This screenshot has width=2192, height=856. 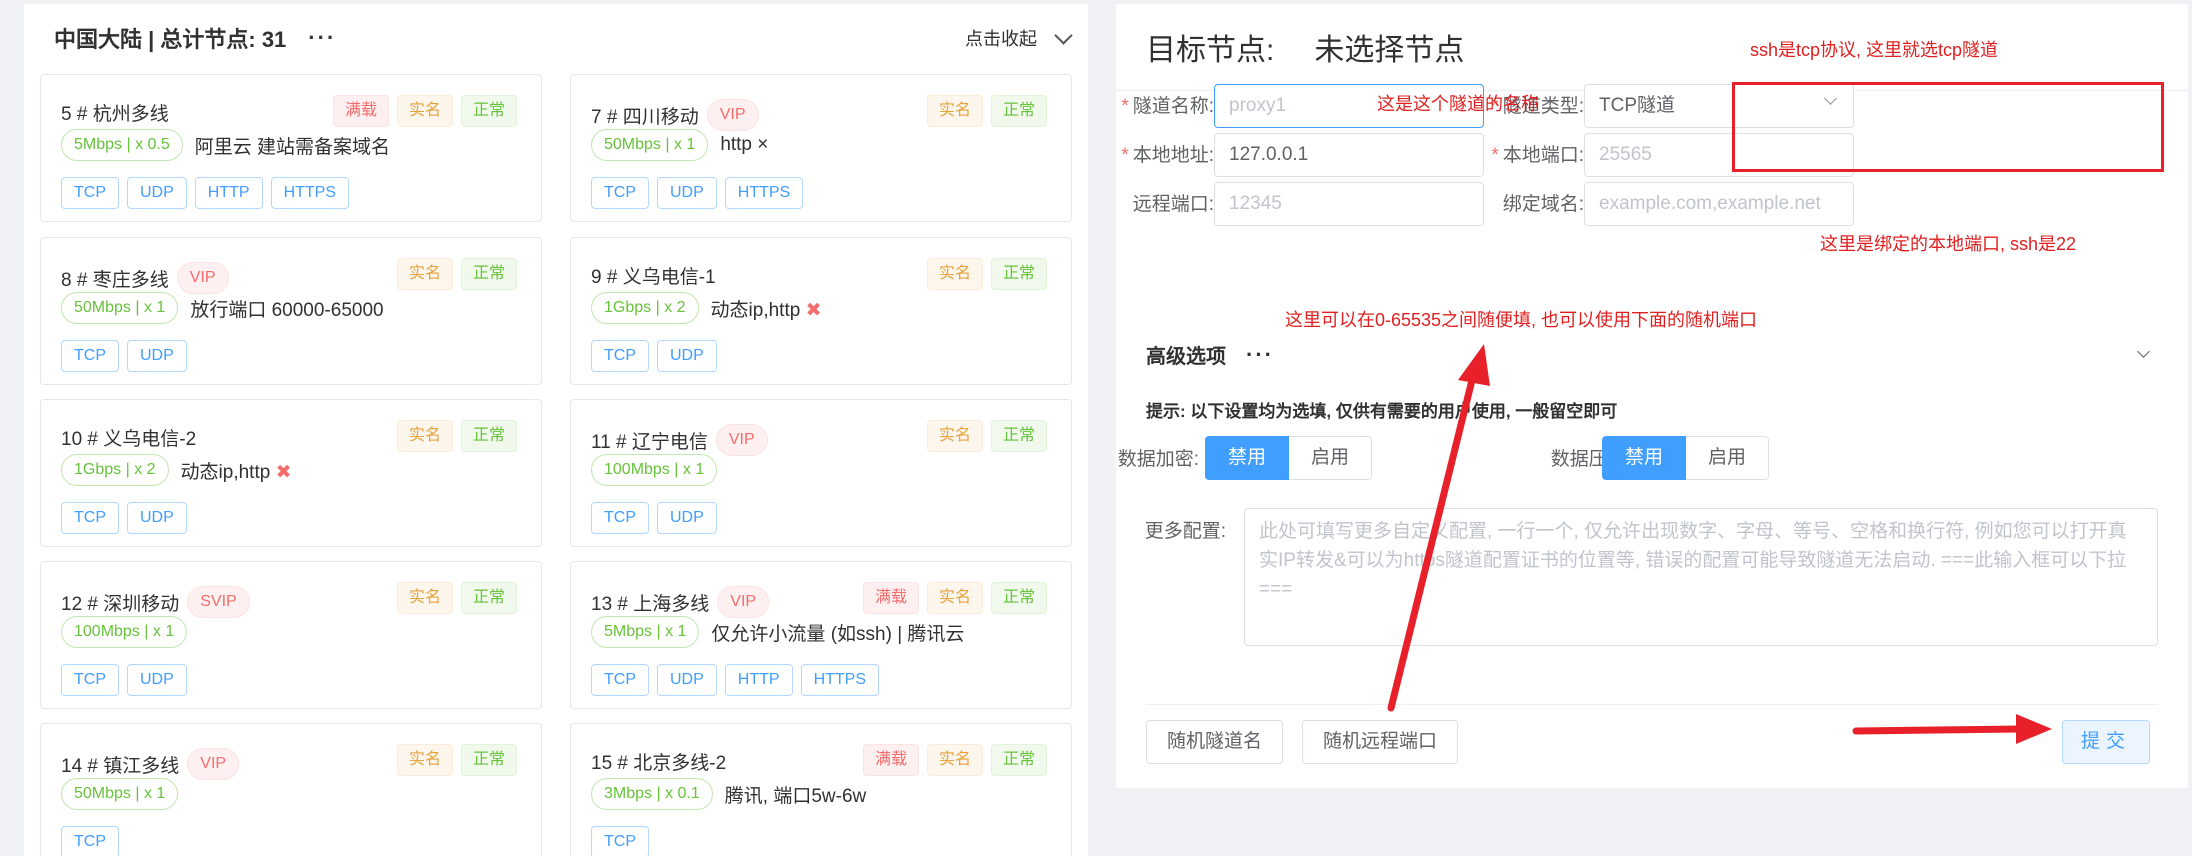 I want to click on annotation-arrows, so click(x=1719, y=544).